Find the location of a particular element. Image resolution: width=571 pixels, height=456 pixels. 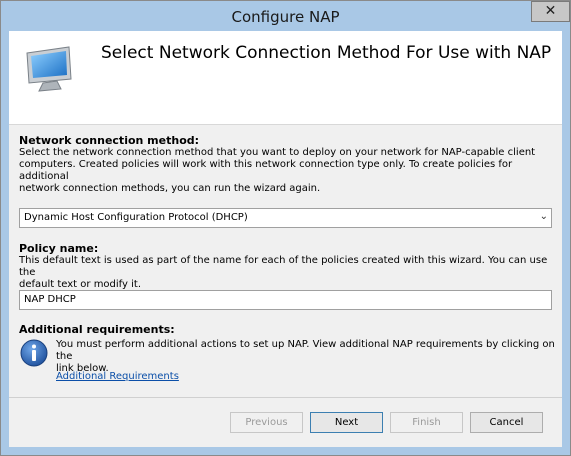

policy-name-value: NAP DHCP is located at coordinates (50, 299).